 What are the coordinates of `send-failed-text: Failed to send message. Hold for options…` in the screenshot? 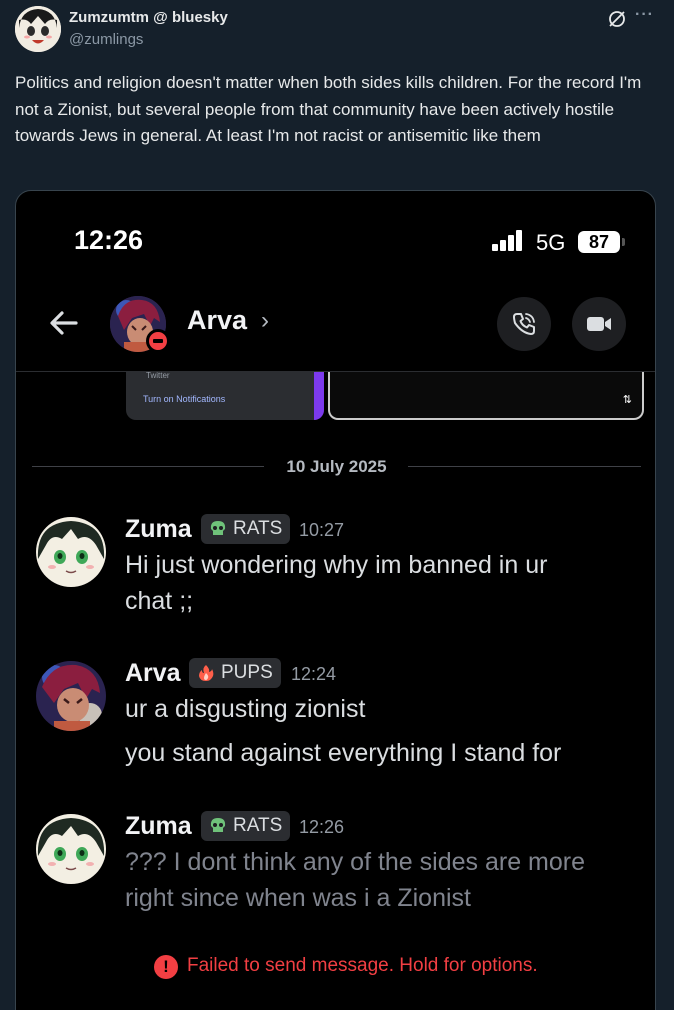 It's located at (362, 965).